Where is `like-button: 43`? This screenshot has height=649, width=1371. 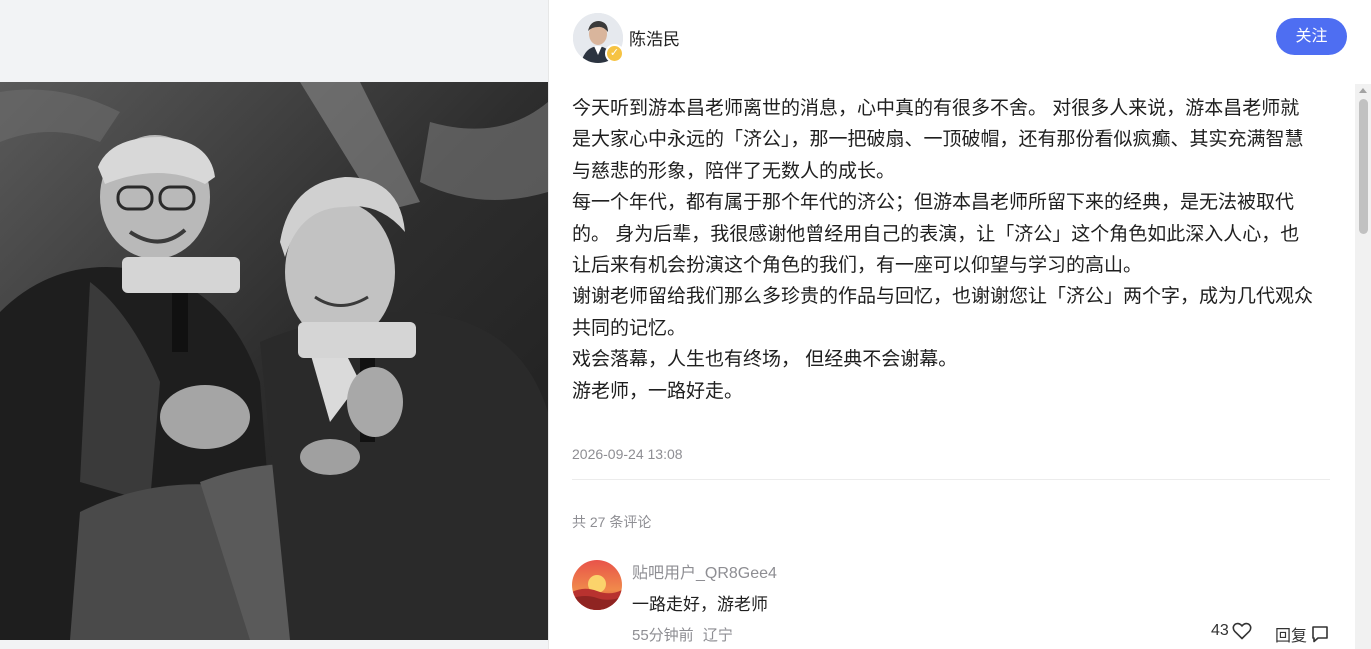 like-button: 43 is located at coordinates (1231, 631).